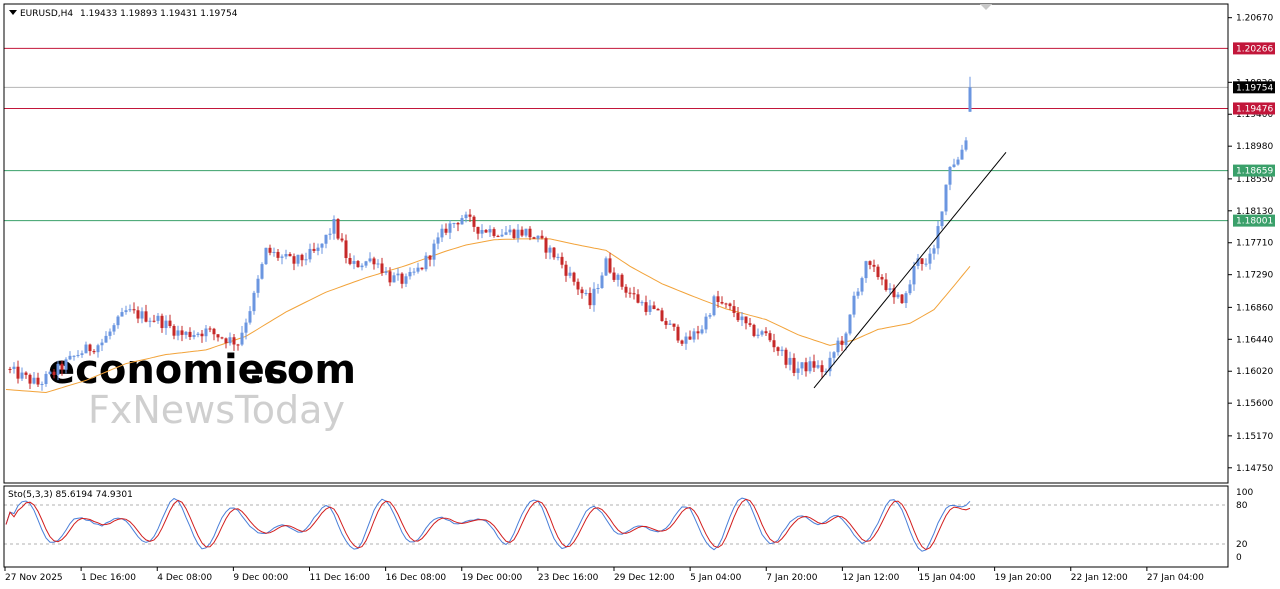  What do you see at coordinates (1254, 172) in the screenshot?
I see `level-badge-label: 1.18659` at bounding box center [1254, 172].